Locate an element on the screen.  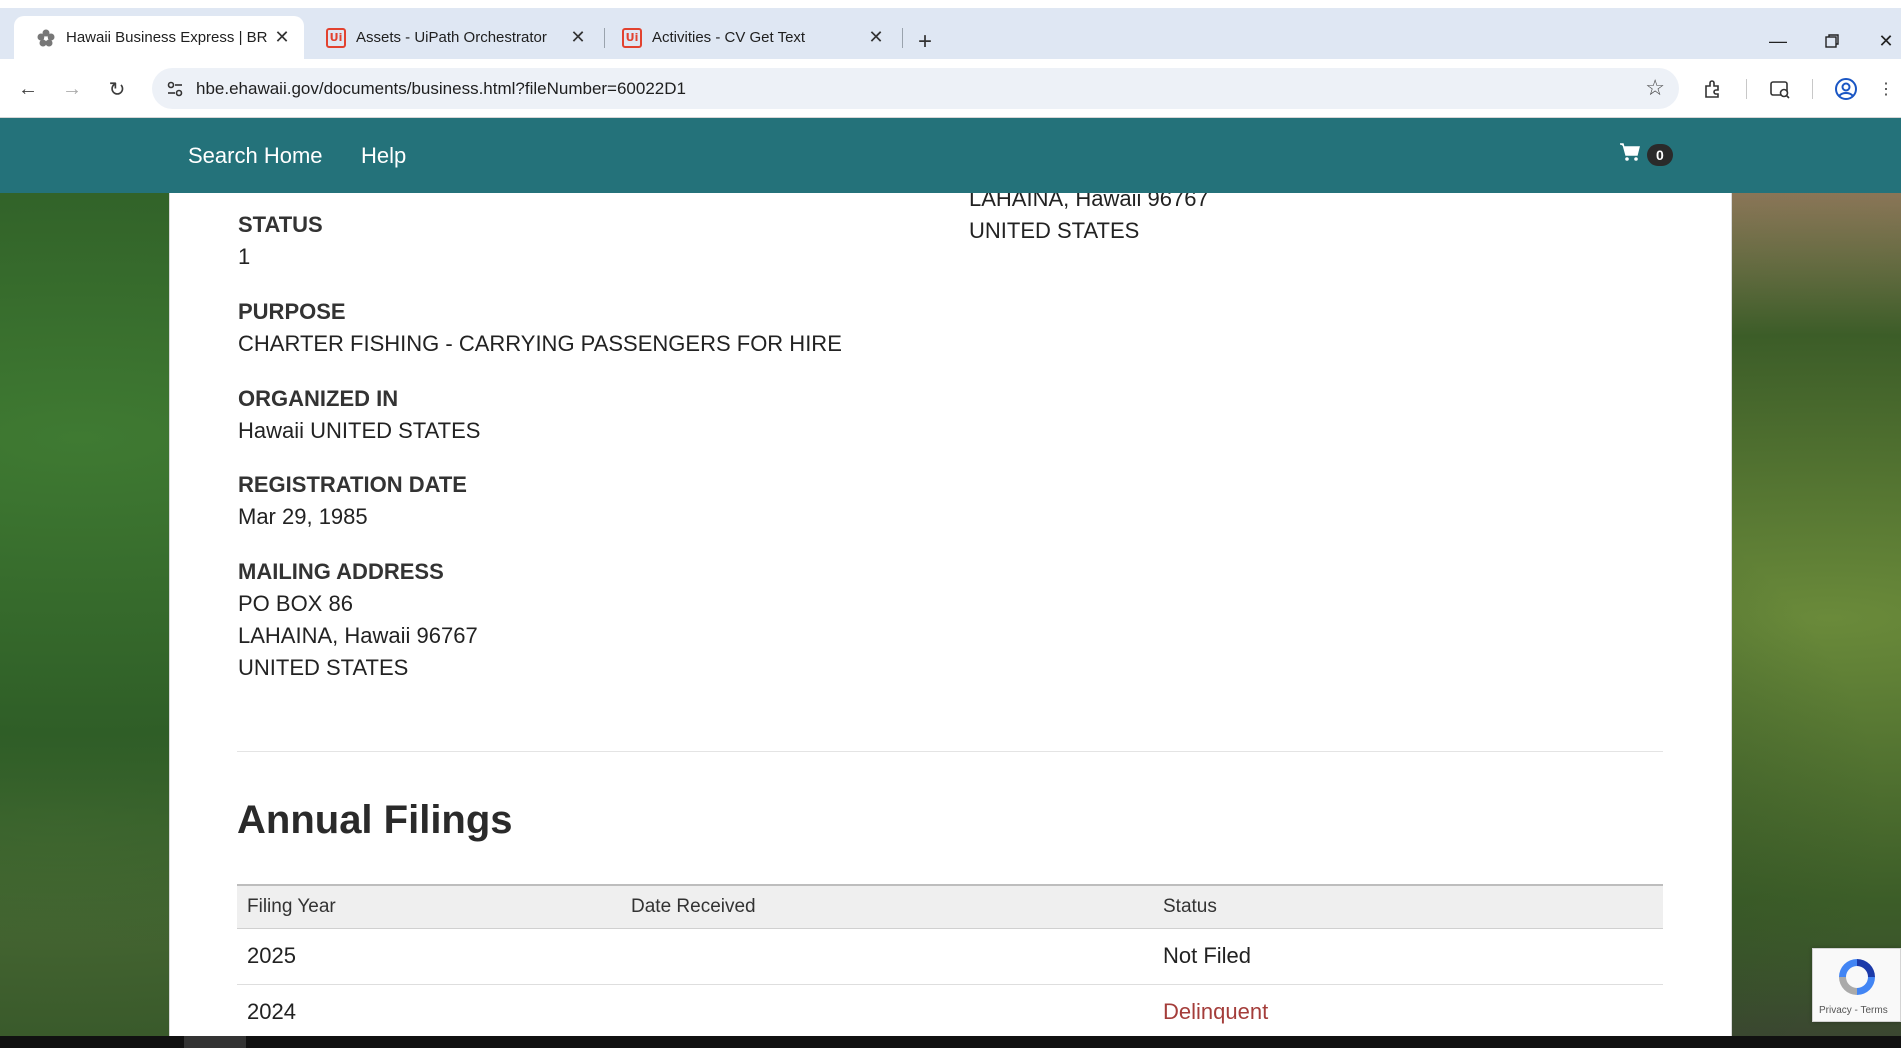
extensions-icon is located at coordinates (1713, 89).